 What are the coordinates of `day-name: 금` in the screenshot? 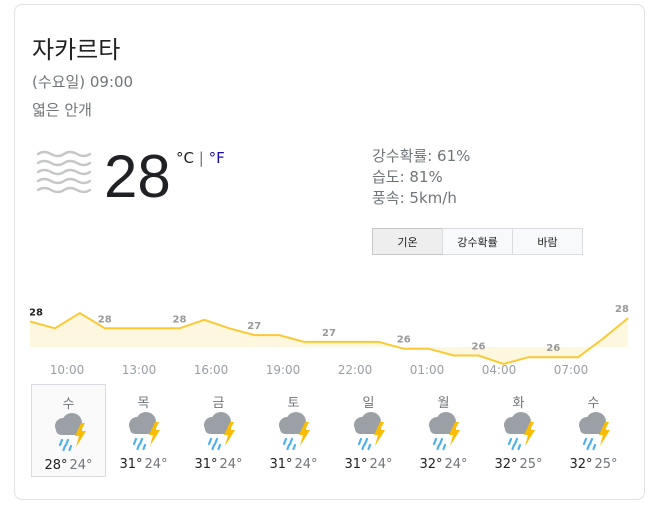 It's located at (218, 403).